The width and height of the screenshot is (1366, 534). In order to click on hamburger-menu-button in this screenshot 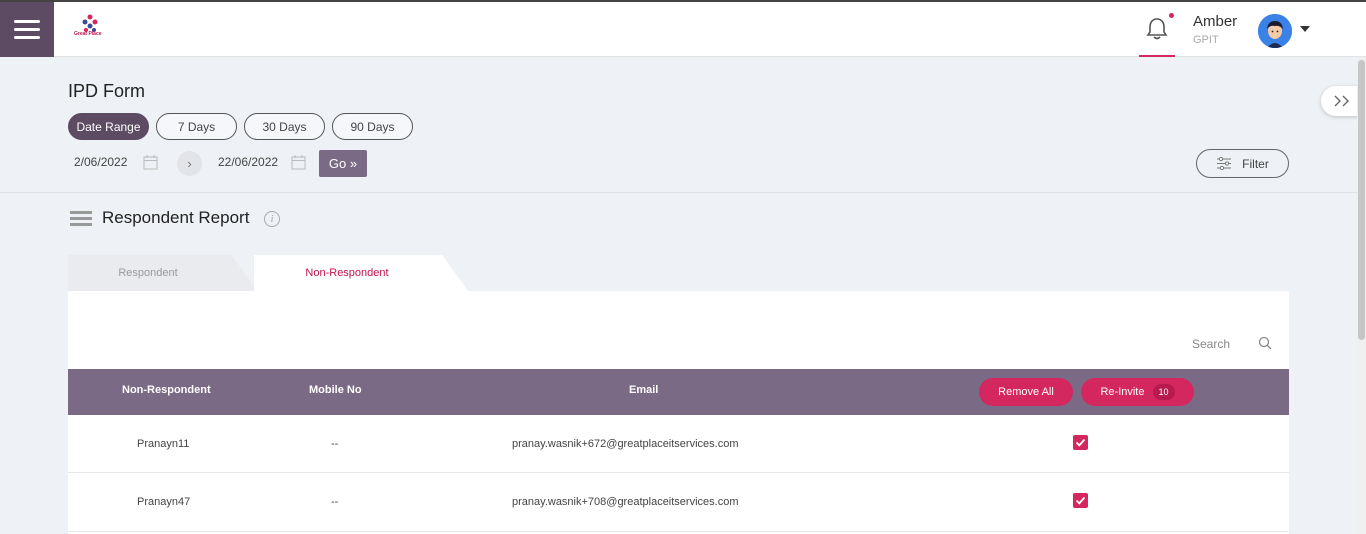, I will do `click(27, 29)`.